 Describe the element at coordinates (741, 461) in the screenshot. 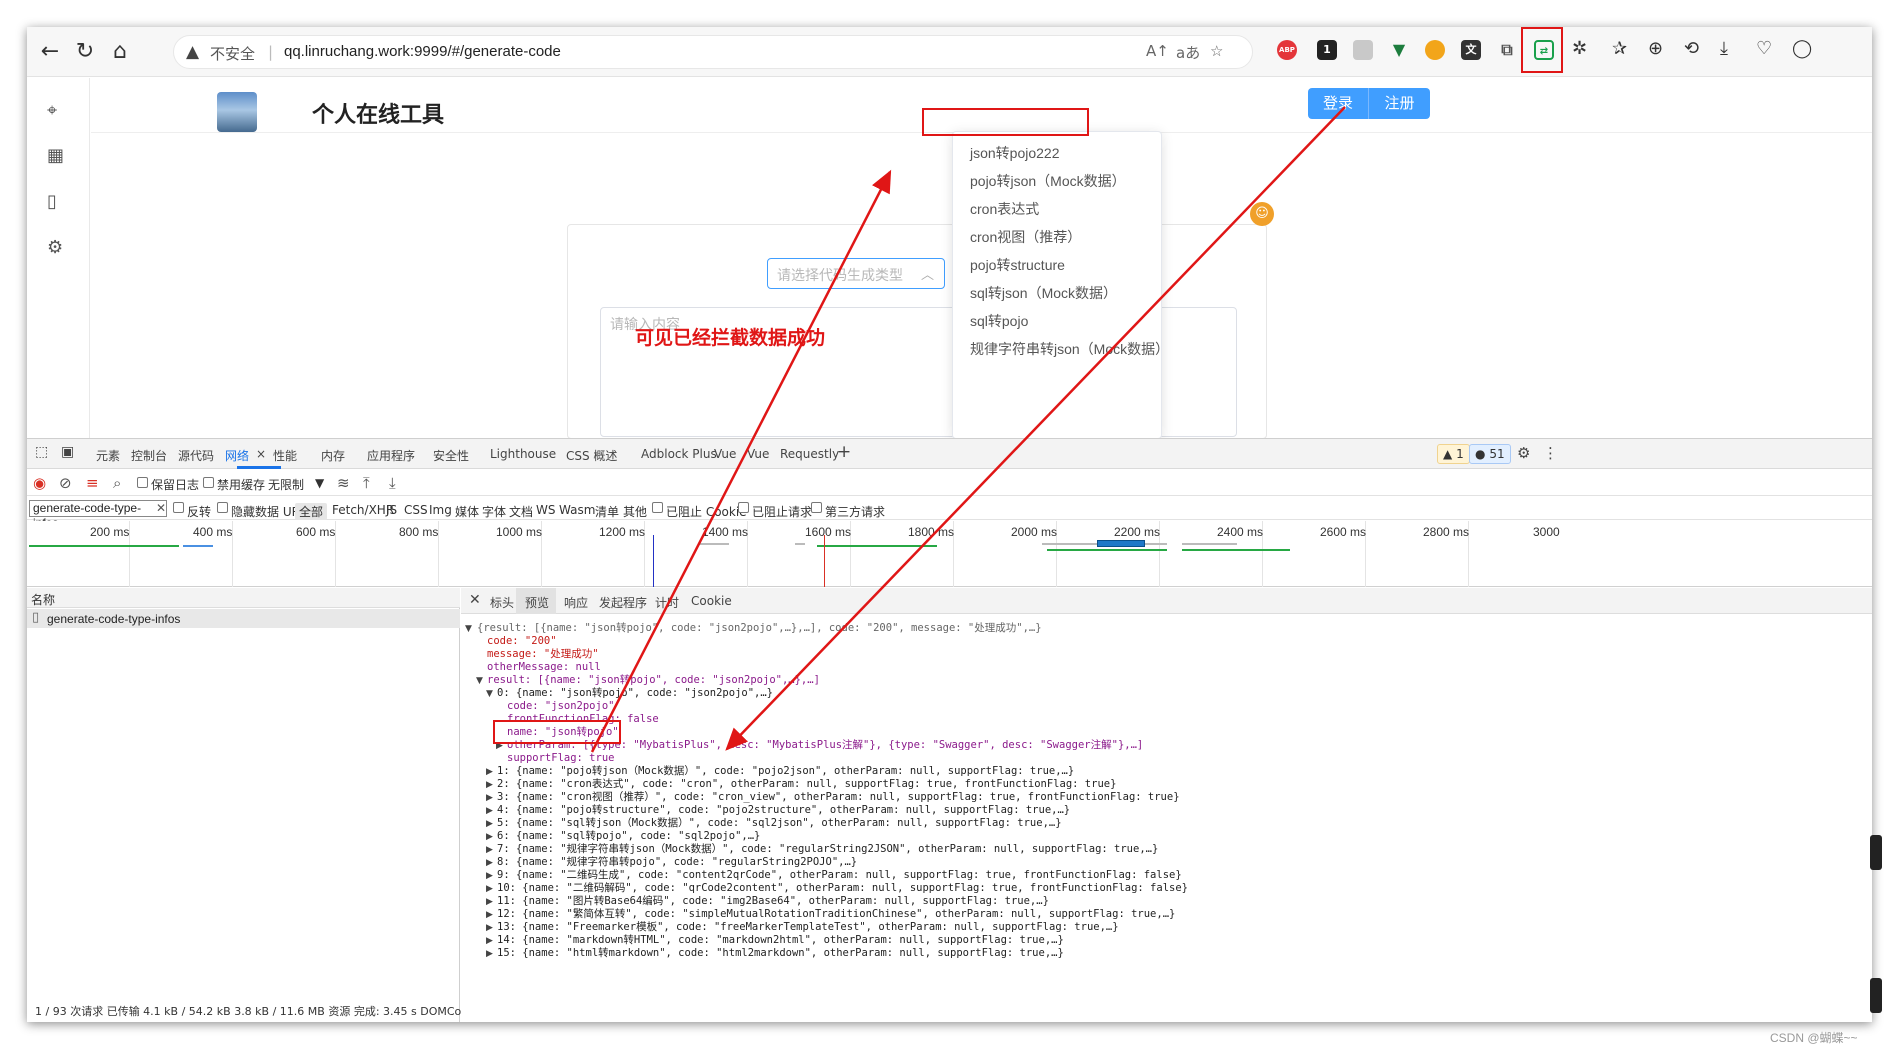

I see `annotation-arrow` at that location.